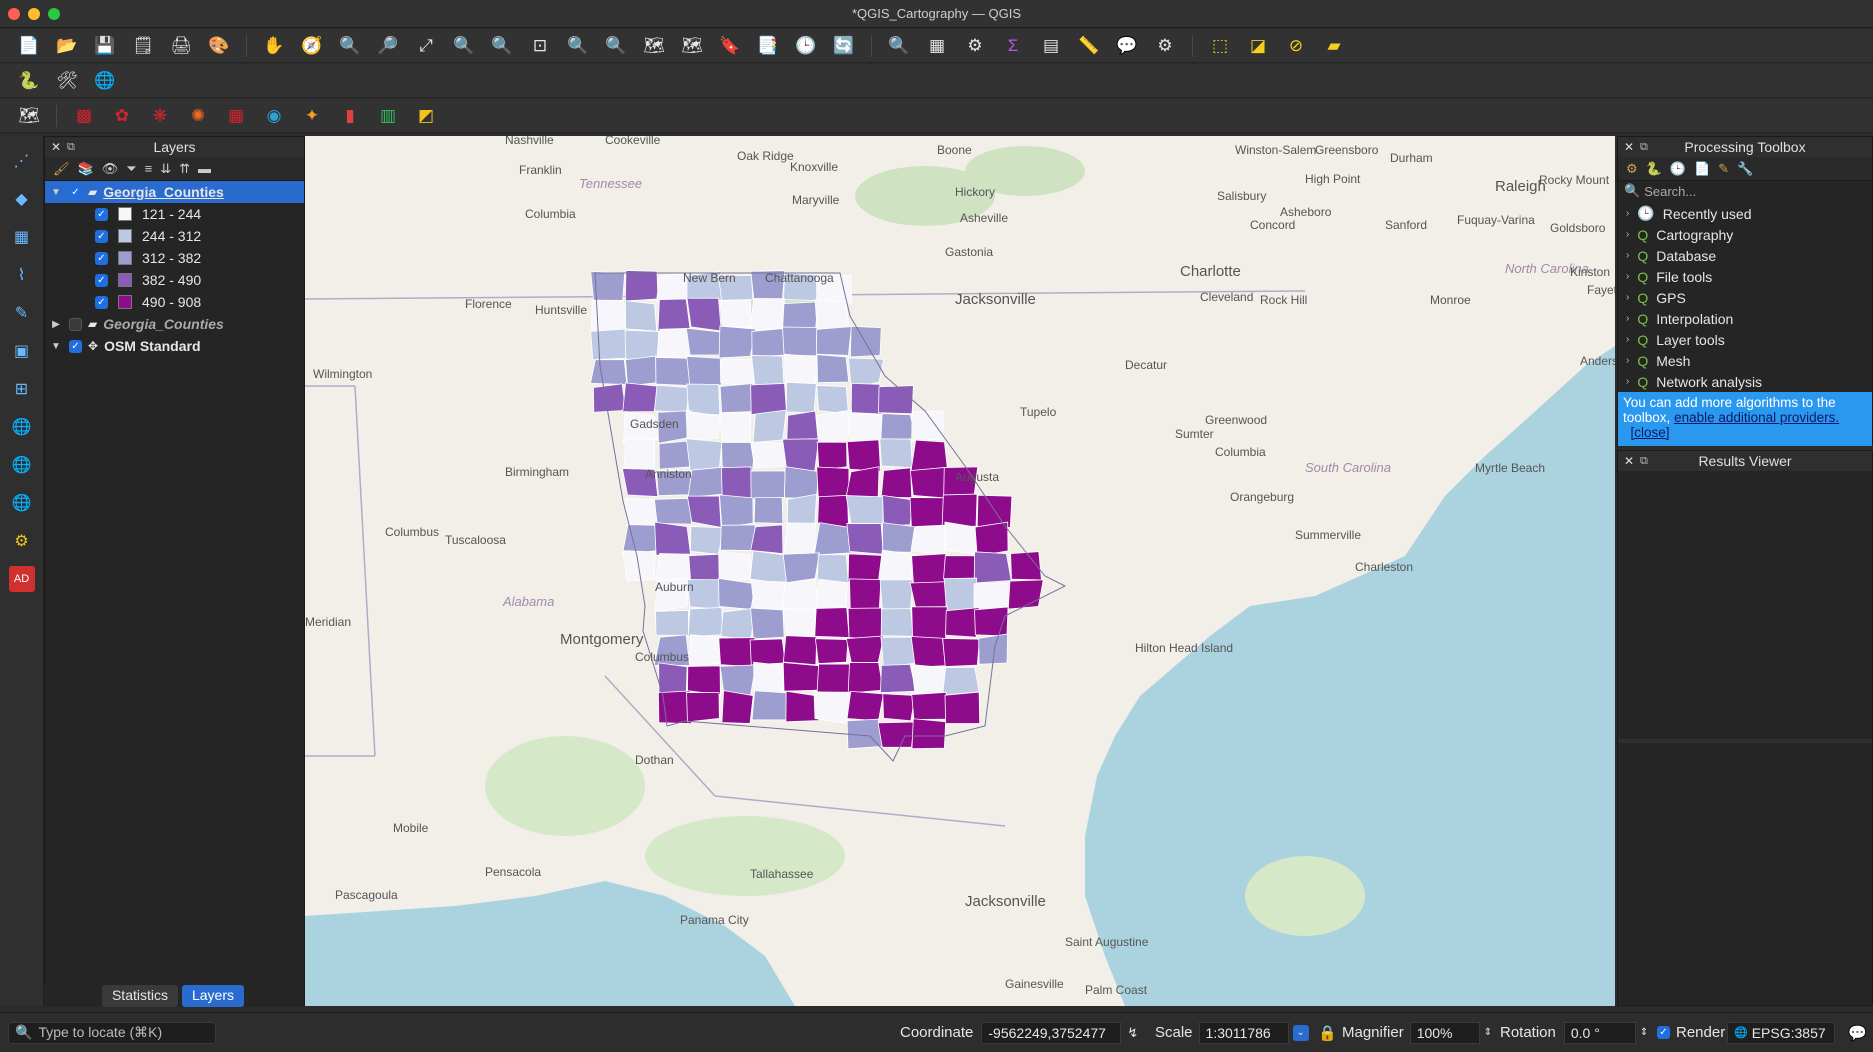  What do you see at coordinates (22, 199) in the screenshot?
I see `add-vector-icon: ◆` at bounding box center [22, 199].